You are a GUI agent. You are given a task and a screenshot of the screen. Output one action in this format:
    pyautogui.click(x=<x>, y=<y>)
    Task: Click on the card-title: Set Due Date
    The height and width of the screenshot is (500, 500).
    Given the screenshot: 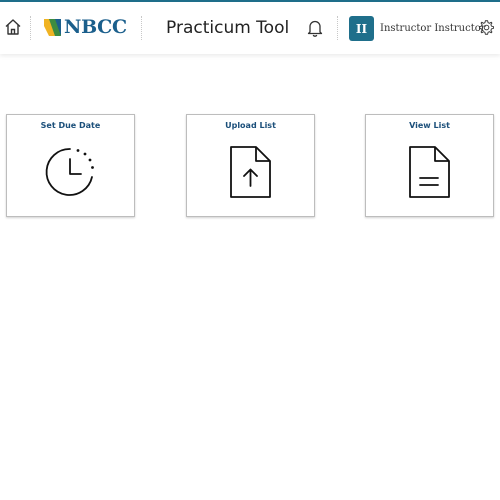 What is the action you would take?
    pyautogui.click(x=70, y=125)
    